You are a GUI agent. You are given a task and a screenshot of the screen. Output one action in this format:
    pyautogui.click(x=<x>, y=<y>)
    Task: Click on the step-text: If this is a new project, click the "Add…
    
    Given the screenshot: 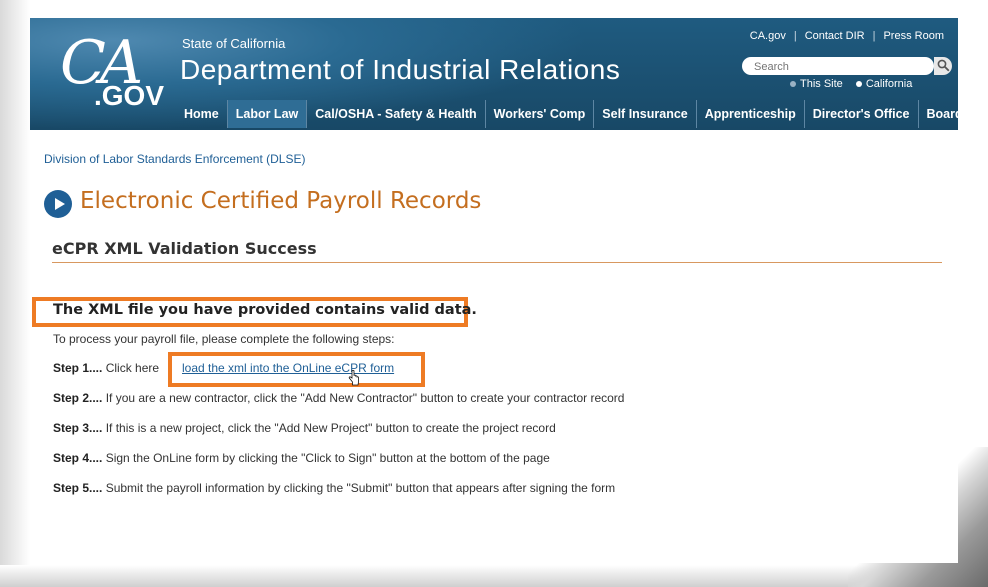 What is the action you would take?
    pyautogui.click(x=330, y=428)
    